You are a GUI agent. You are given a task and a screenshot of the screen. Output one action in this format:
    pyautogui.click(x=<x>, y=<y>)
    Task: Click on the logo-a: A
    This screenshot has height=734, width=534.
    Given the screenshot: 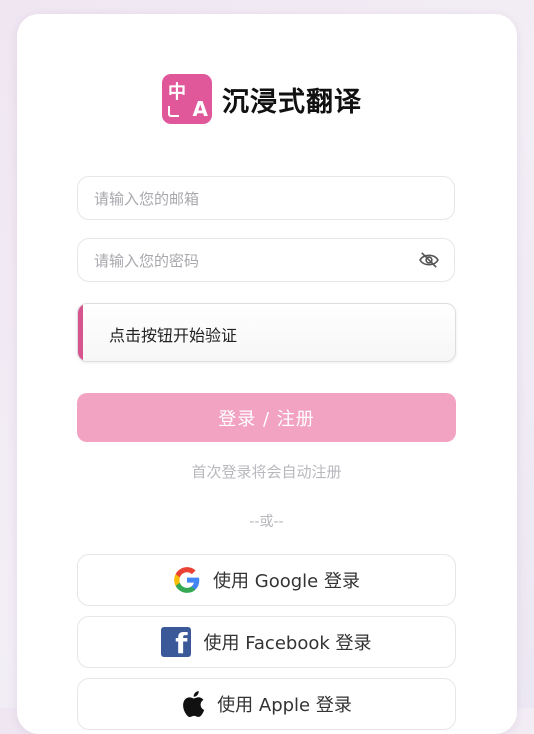 What is the action you would take?
    pyautogui.click(x=200, y=109)
    